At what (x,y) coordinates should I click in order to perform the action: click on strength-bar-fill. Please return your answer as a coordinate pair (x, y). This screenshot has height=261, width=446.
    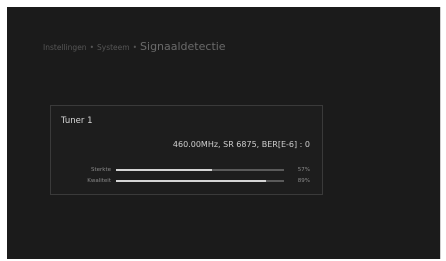
    Looking at the image, I should click on (164, 170).